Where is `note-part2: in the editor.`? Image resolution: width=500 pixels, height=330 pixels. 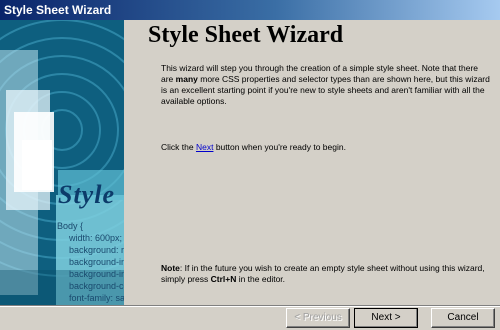 note-part2: in the editor. is located at coordinates (261, 279).